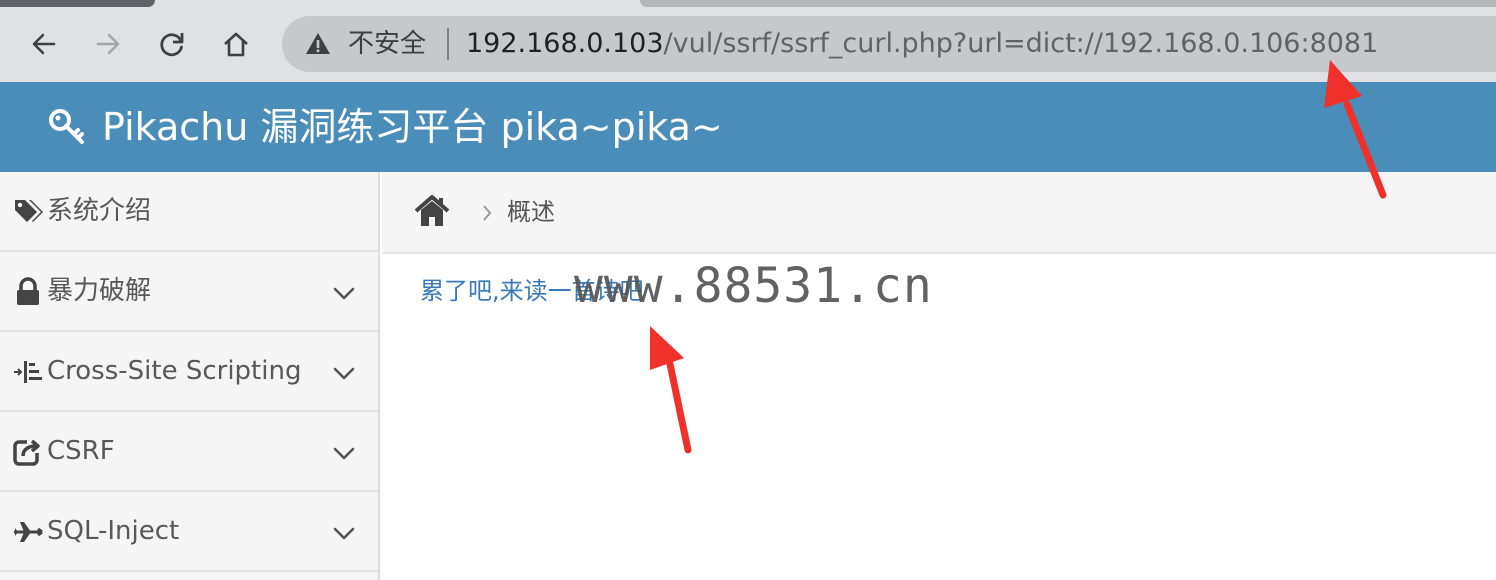 This screenshot has height=580, width=1496. I want to click on chevron-right-icon, so click(487, 213).